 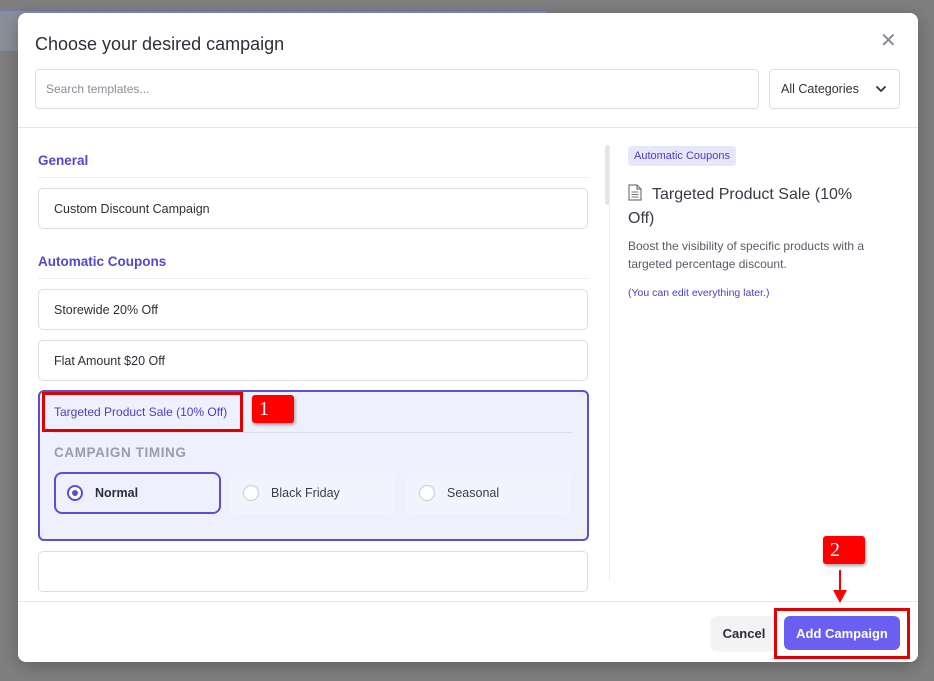 I want to click on preview-title: Targeted Product Sale (10% Off), so click(x=740, y=206).